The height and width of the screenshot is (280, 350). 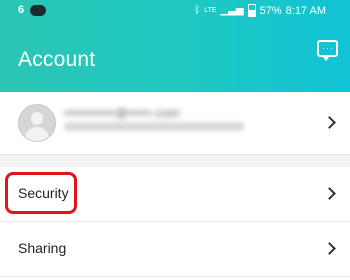 What do you see at coordinates (154, 126) in the screenshot?
I see `profile-email-redaction` at bounding box center [154, 126].